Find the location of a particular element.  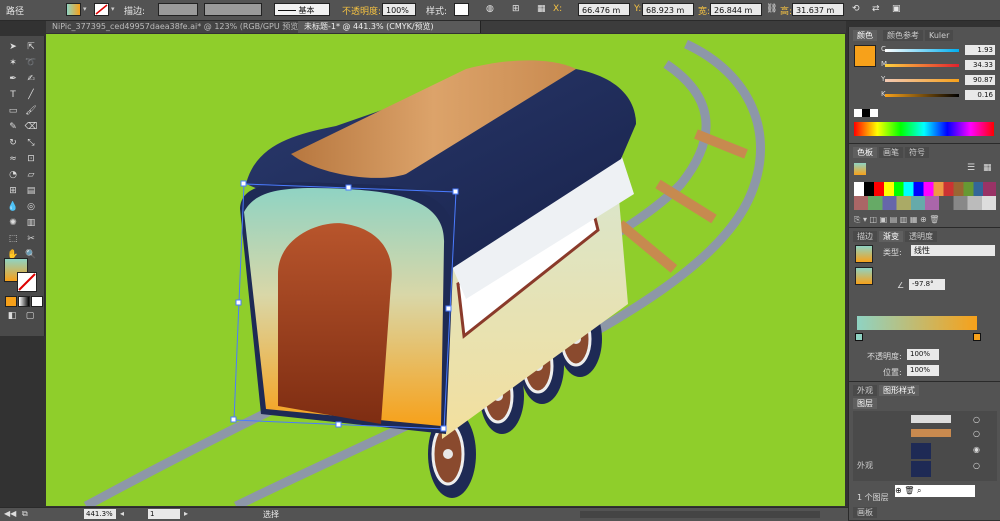

isolate-icon: ▣ is located at coordinates (896, 9).